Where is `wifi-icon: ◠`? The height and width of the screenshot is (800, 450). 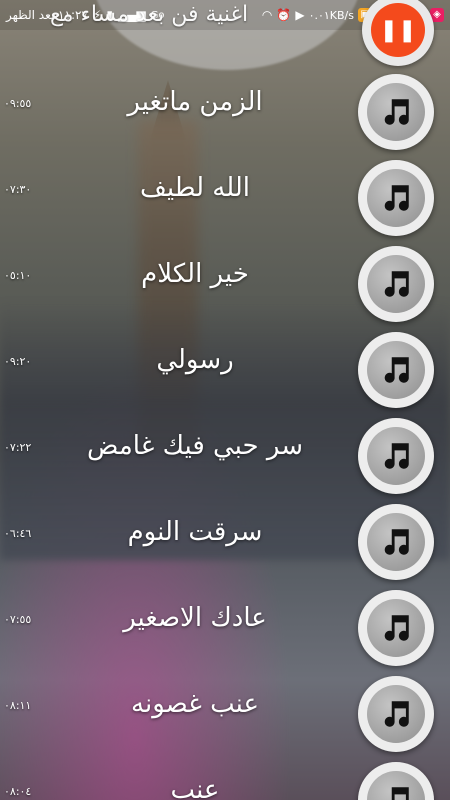 wifi-icon: ◠ is located at coordinates (267, 15).